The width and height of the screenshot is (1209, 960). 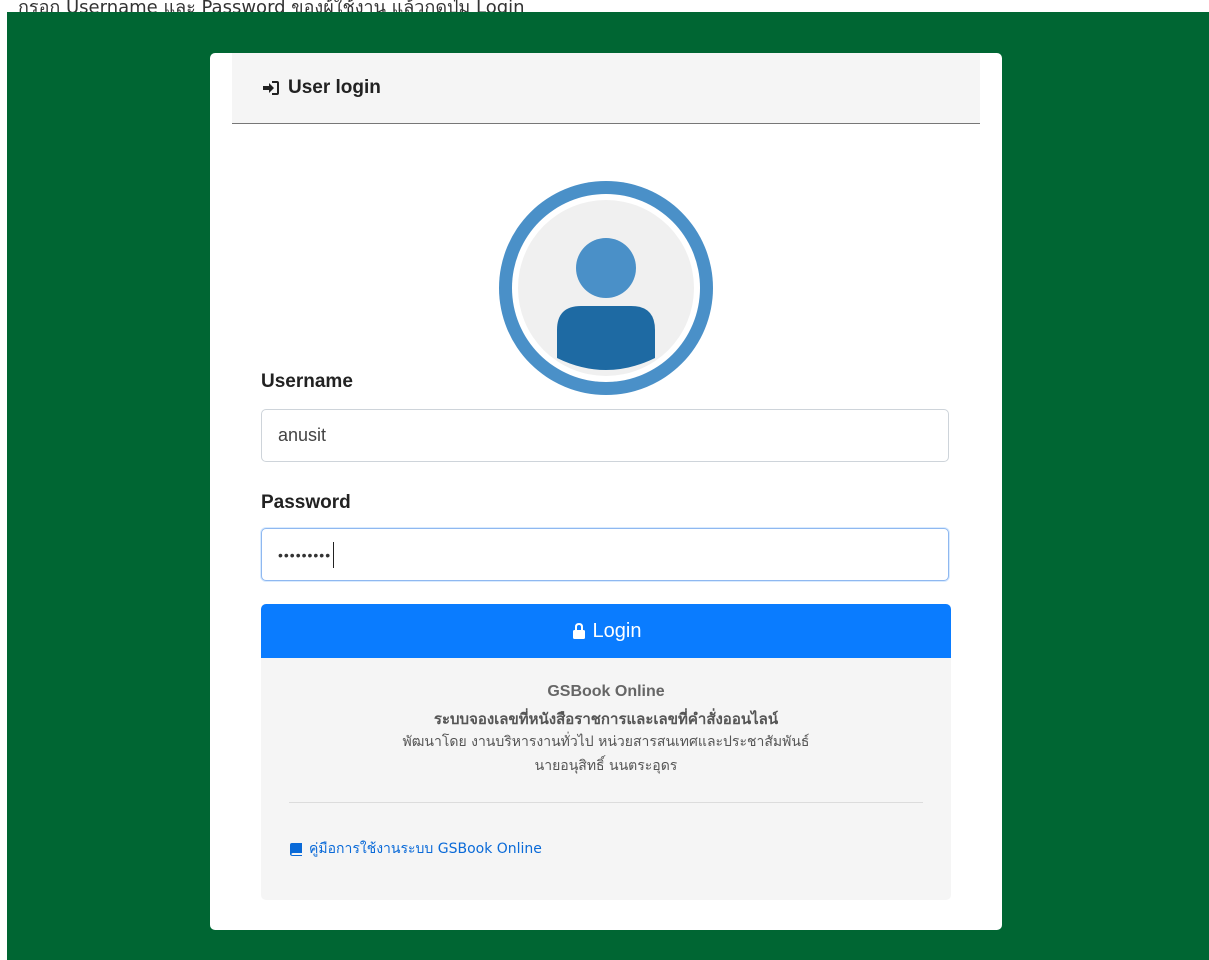 I want to click on username-value: anusit, so click(x=302, y=435).